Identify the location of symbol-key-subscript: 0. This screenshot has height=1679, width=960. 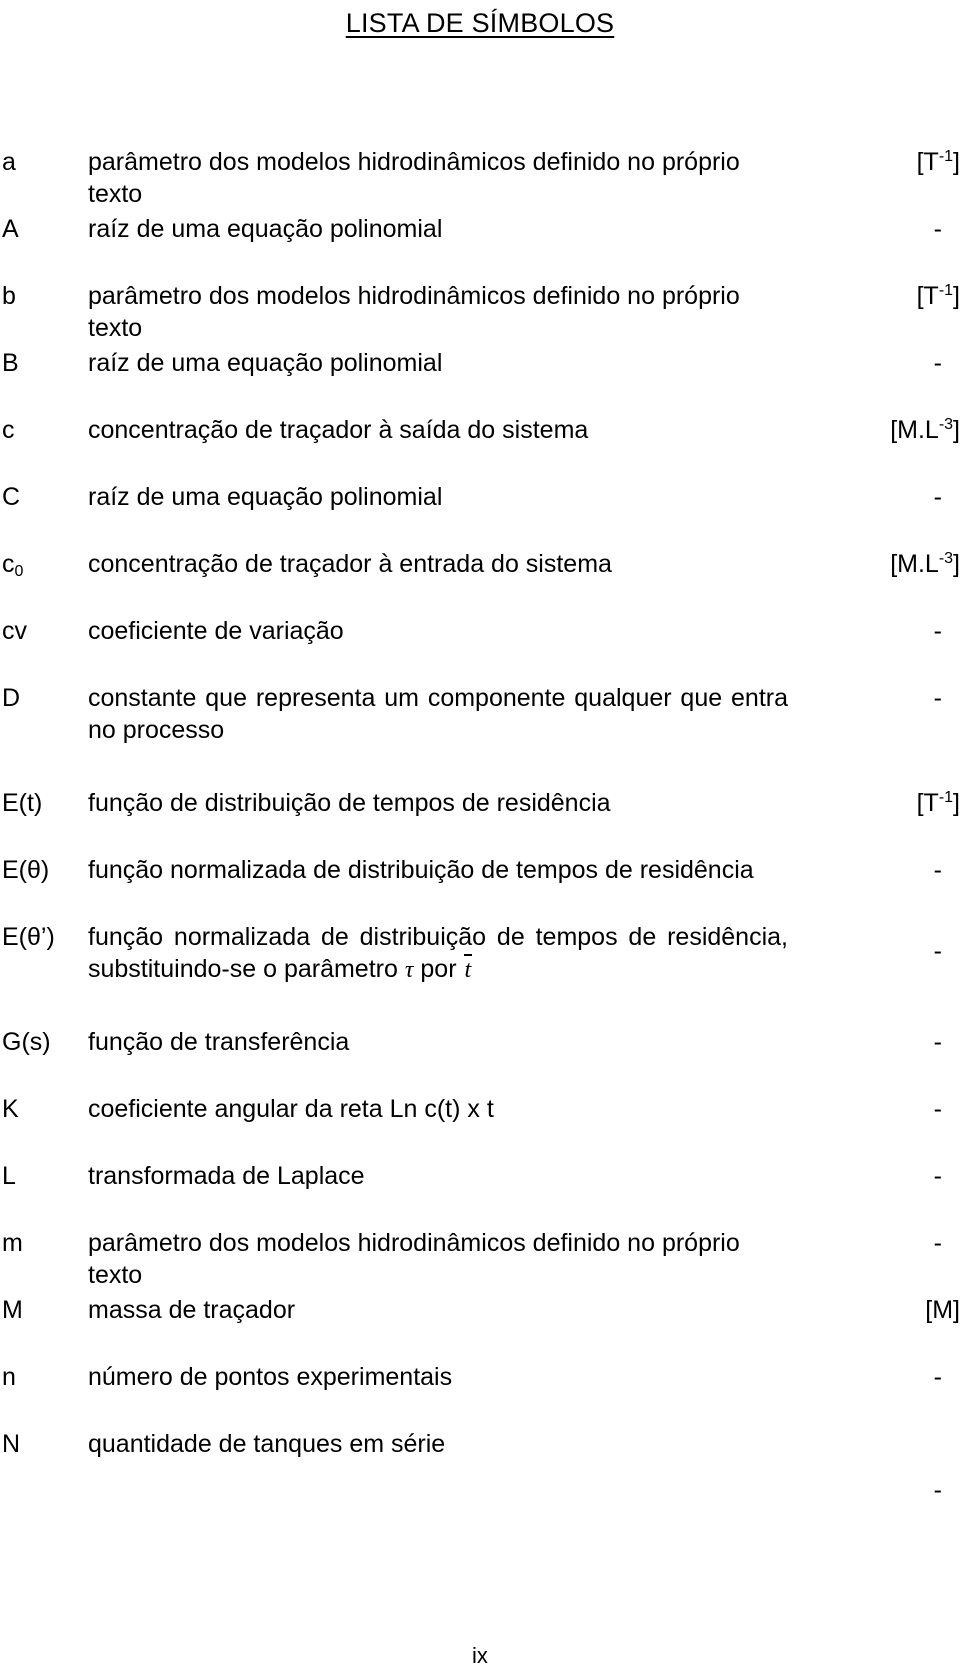
(19, 571).